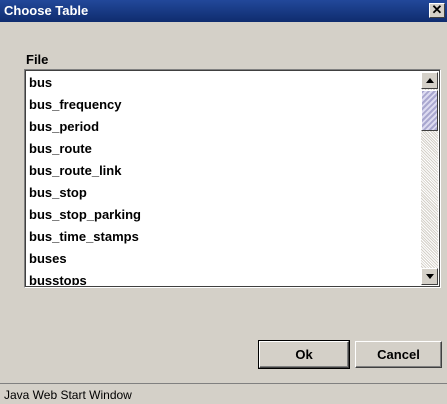 The height and width of the screenshot is (404, 447). I want to click on ok-button: Ok, so click(304, 354).